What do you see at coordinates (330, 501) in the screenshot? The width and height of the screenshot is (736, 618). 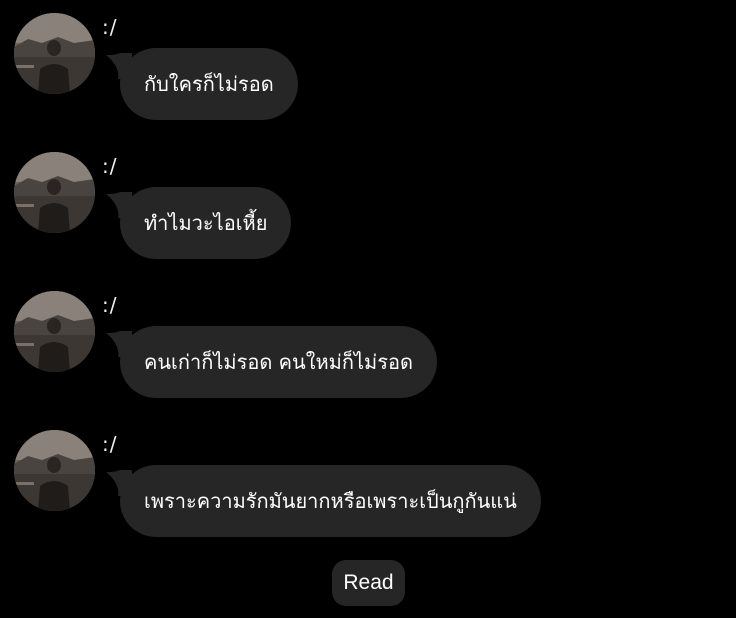 I see `message-bubble: เพราะความรักมันยากหรือเพราะเป็นกูกันแน่` at bounding box center [330, 501].